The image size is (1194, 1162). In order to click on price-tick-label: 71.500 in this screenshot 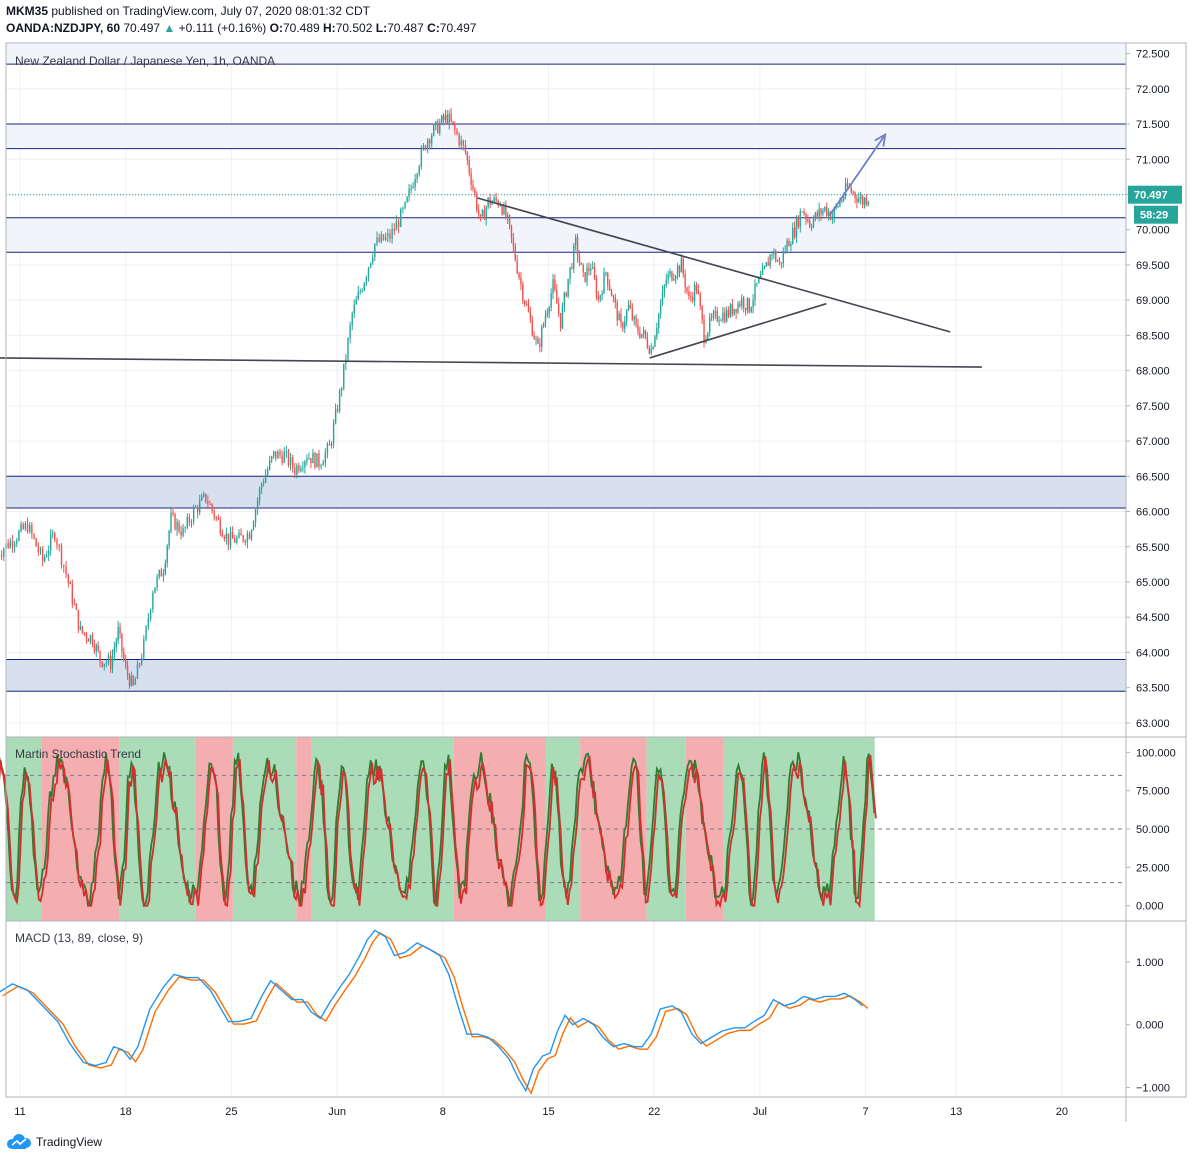, I will do `click(1153, 125)`.